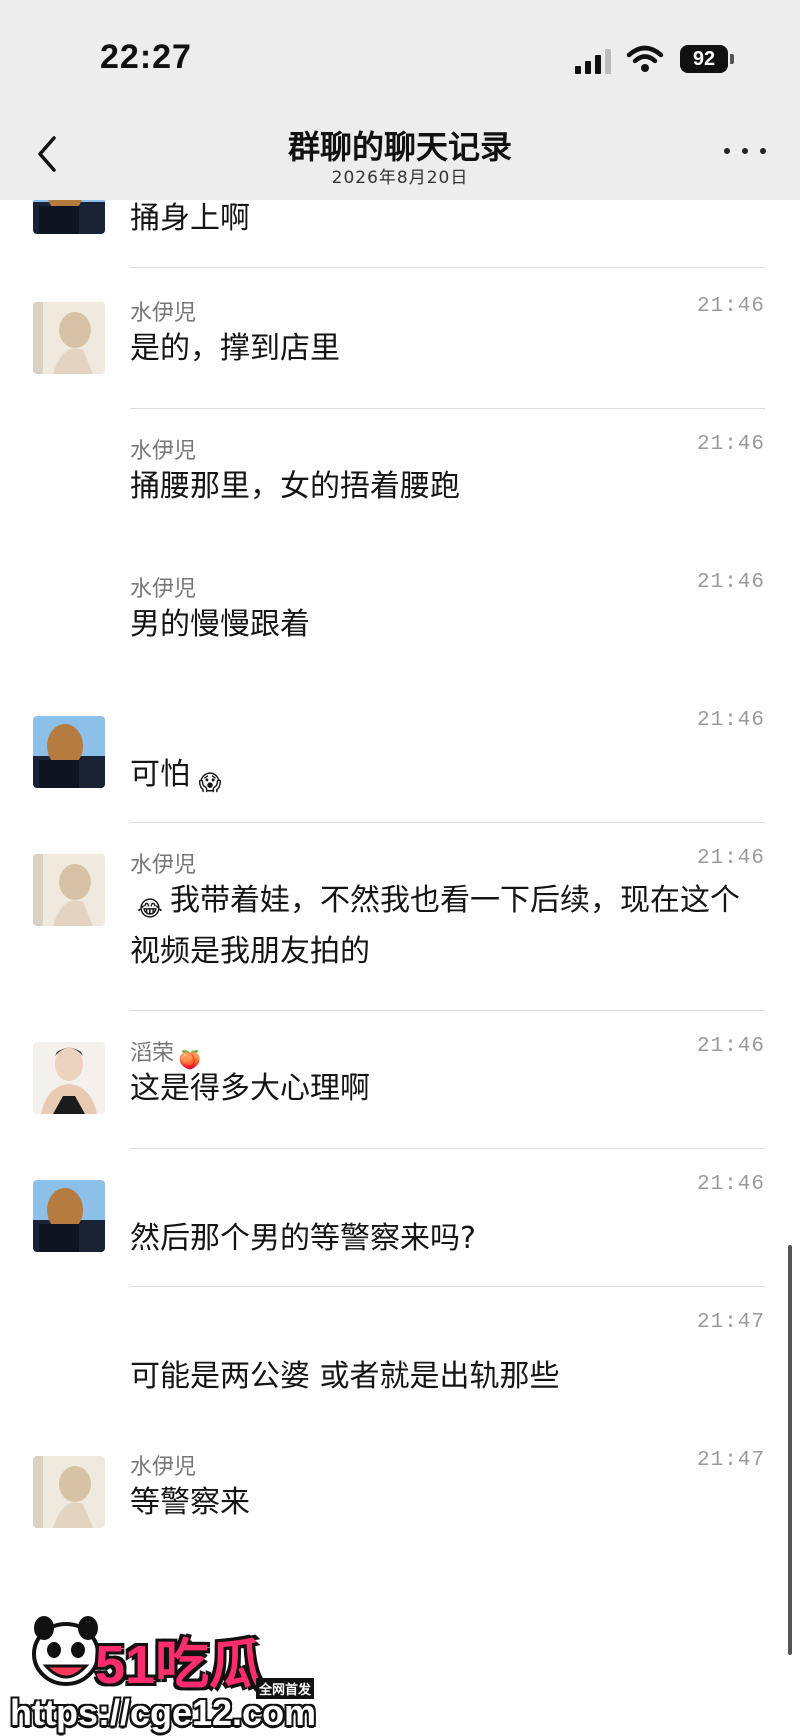  I want to click on message-text-content: 我带着娃，不然我也看一下后续，现在这个视频是我朋友拍的, so click(435, 926).